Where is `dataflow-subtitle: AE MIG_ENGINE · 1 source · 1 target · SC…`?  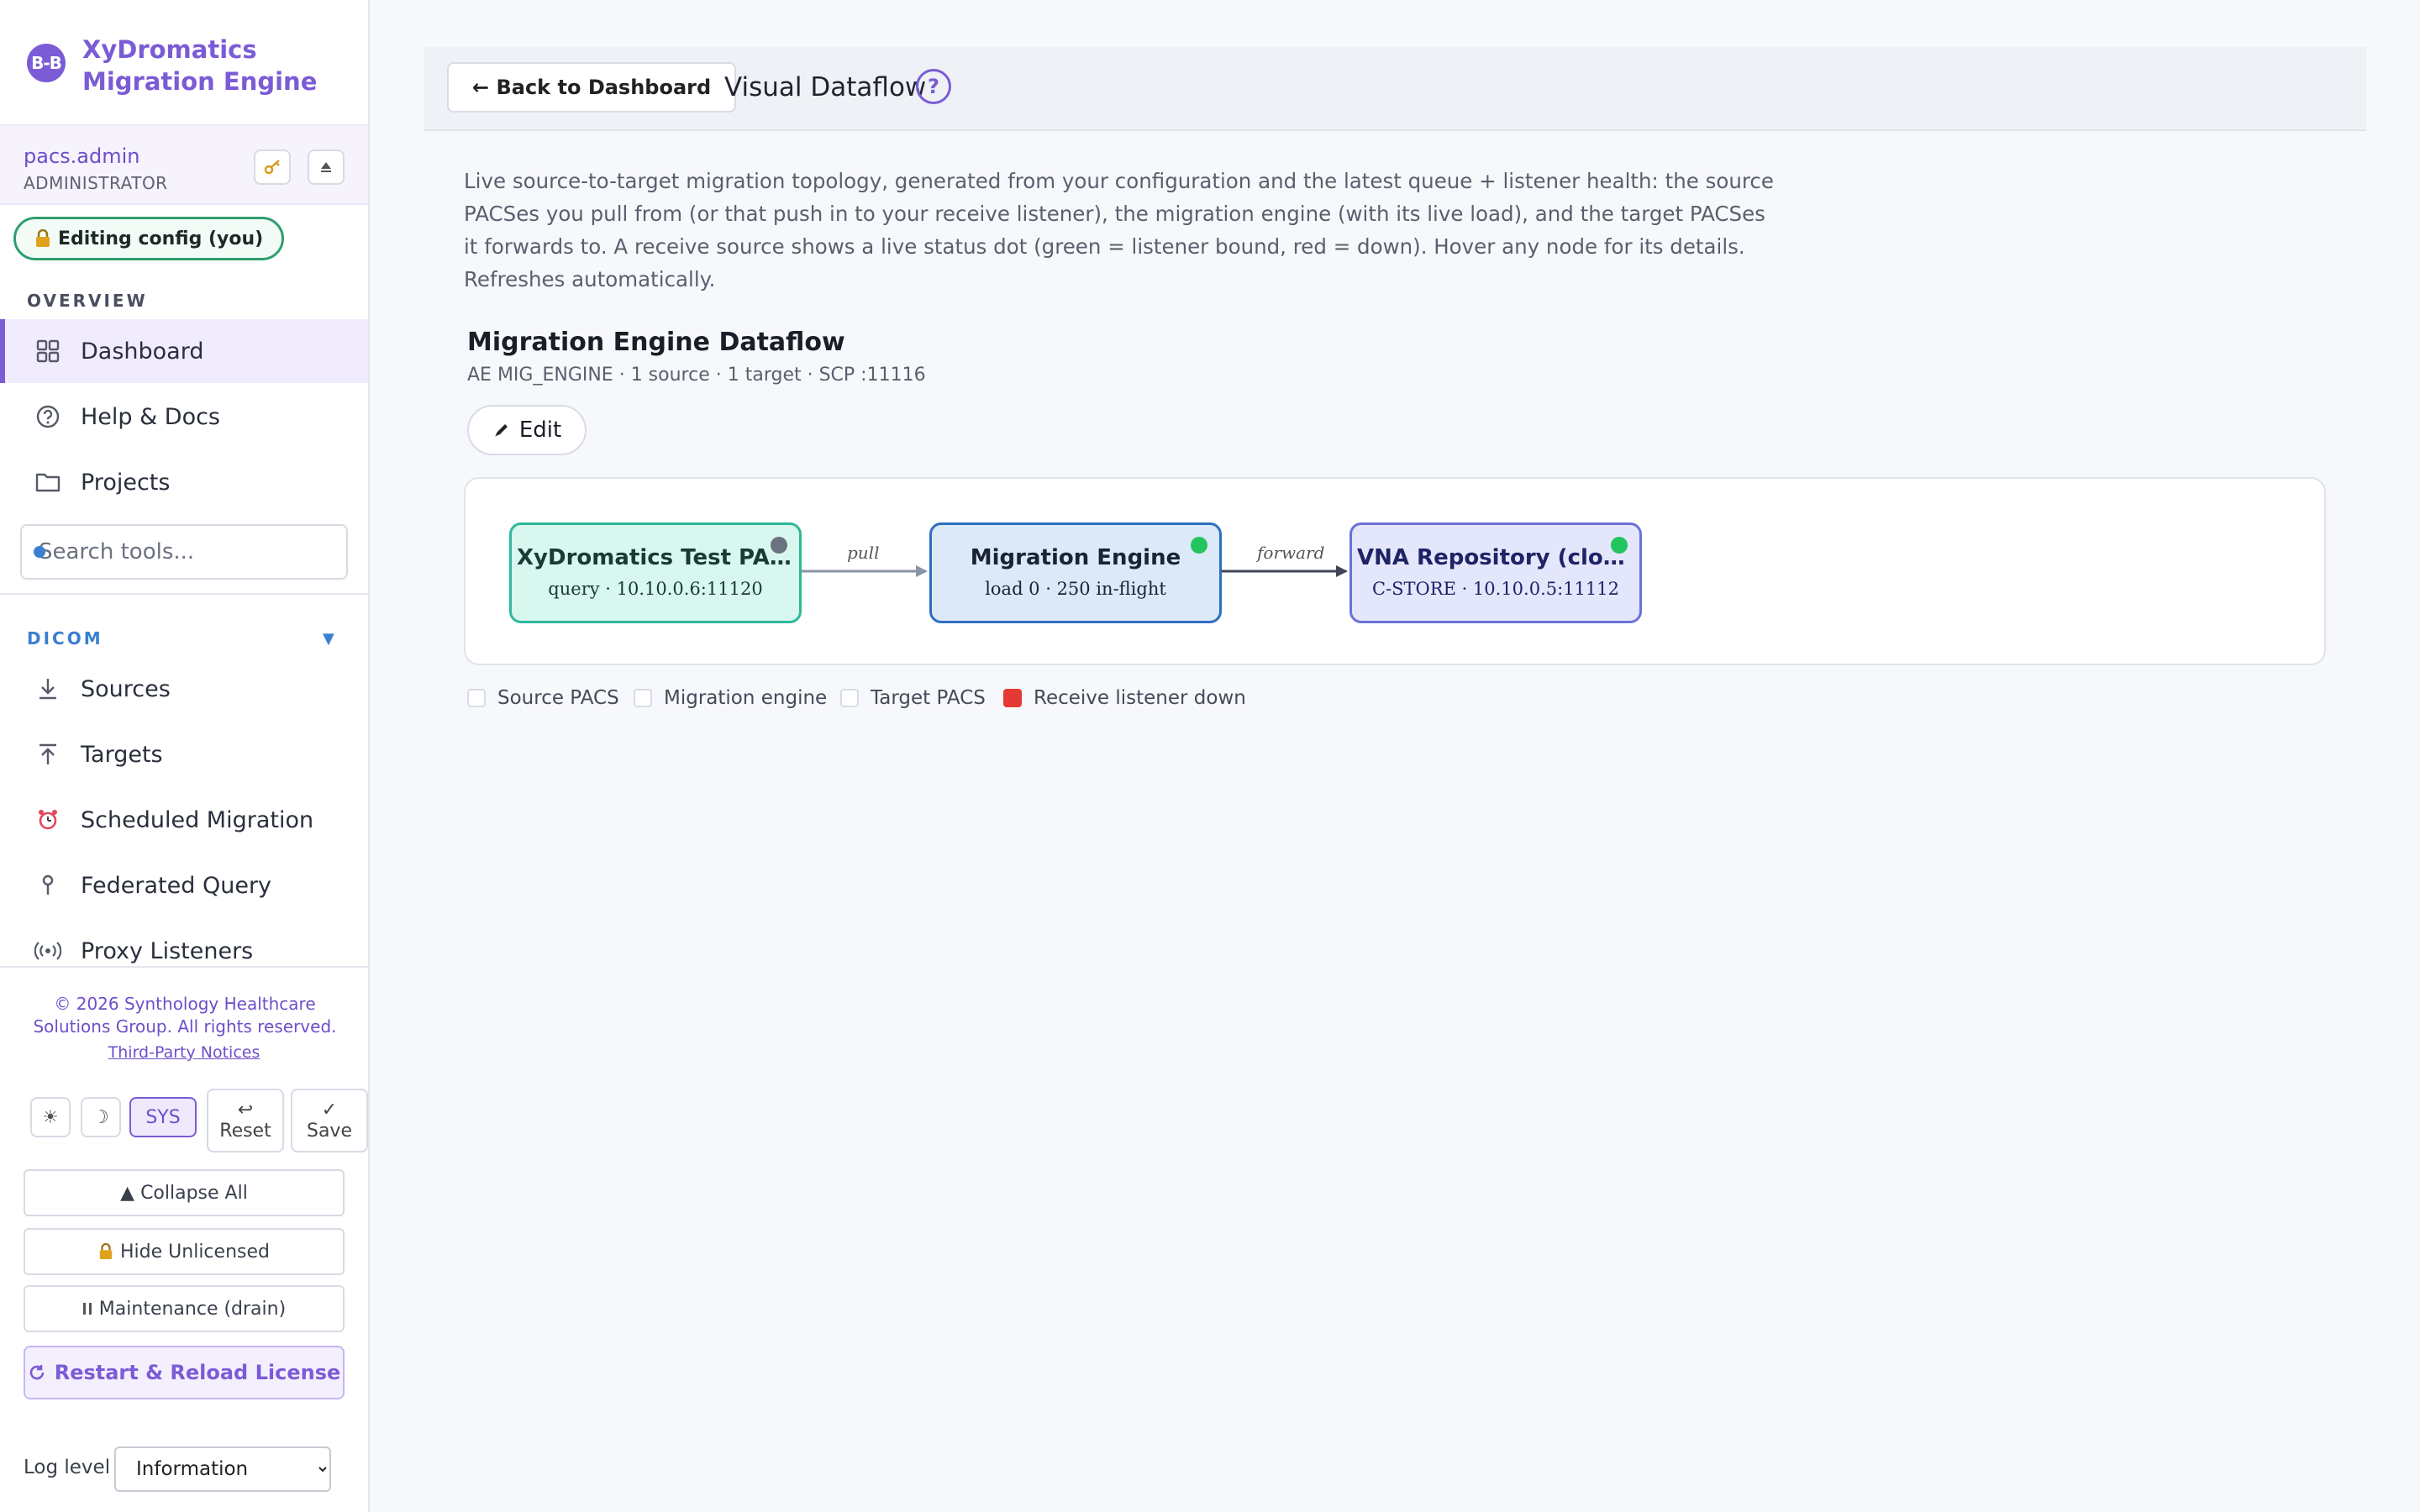 dataflow-subtitle: AE MIG_ENGINE · 1 source · 1 target · SC… is located at coordinates (696, 375).